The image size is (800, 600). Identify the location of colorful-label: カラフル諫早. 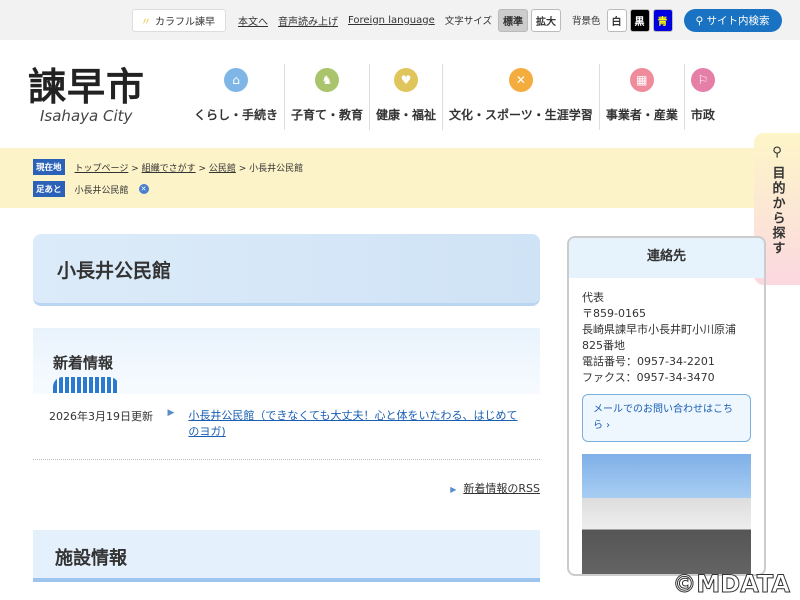
(185, 22).